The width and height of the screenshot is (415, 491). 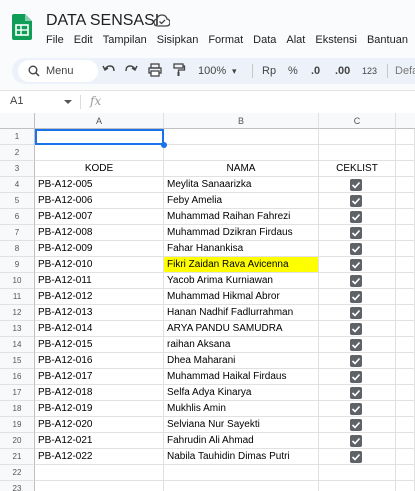 What do you see at coordinates (225, 40) in the screenshot?
I see `menu-format: Format` at bounding box center [225, 40].